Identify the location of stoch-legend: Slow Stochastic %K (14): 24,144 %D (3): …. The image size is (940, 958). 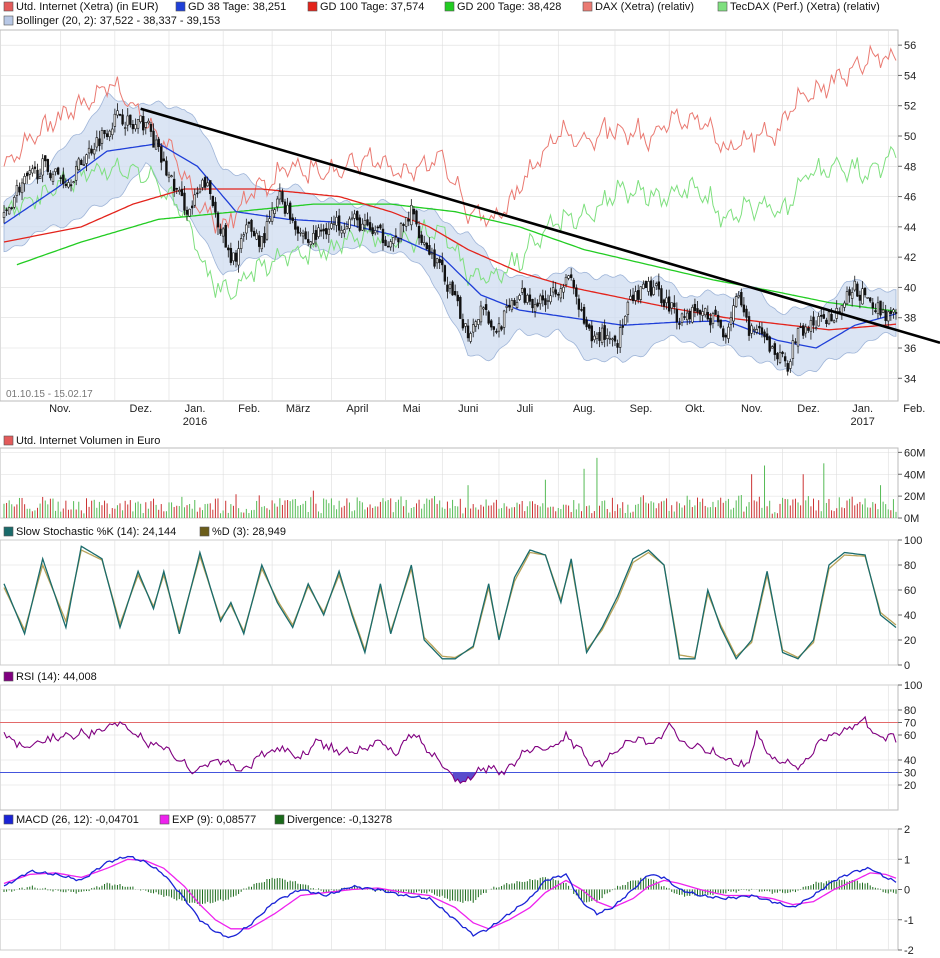
(144, 532).